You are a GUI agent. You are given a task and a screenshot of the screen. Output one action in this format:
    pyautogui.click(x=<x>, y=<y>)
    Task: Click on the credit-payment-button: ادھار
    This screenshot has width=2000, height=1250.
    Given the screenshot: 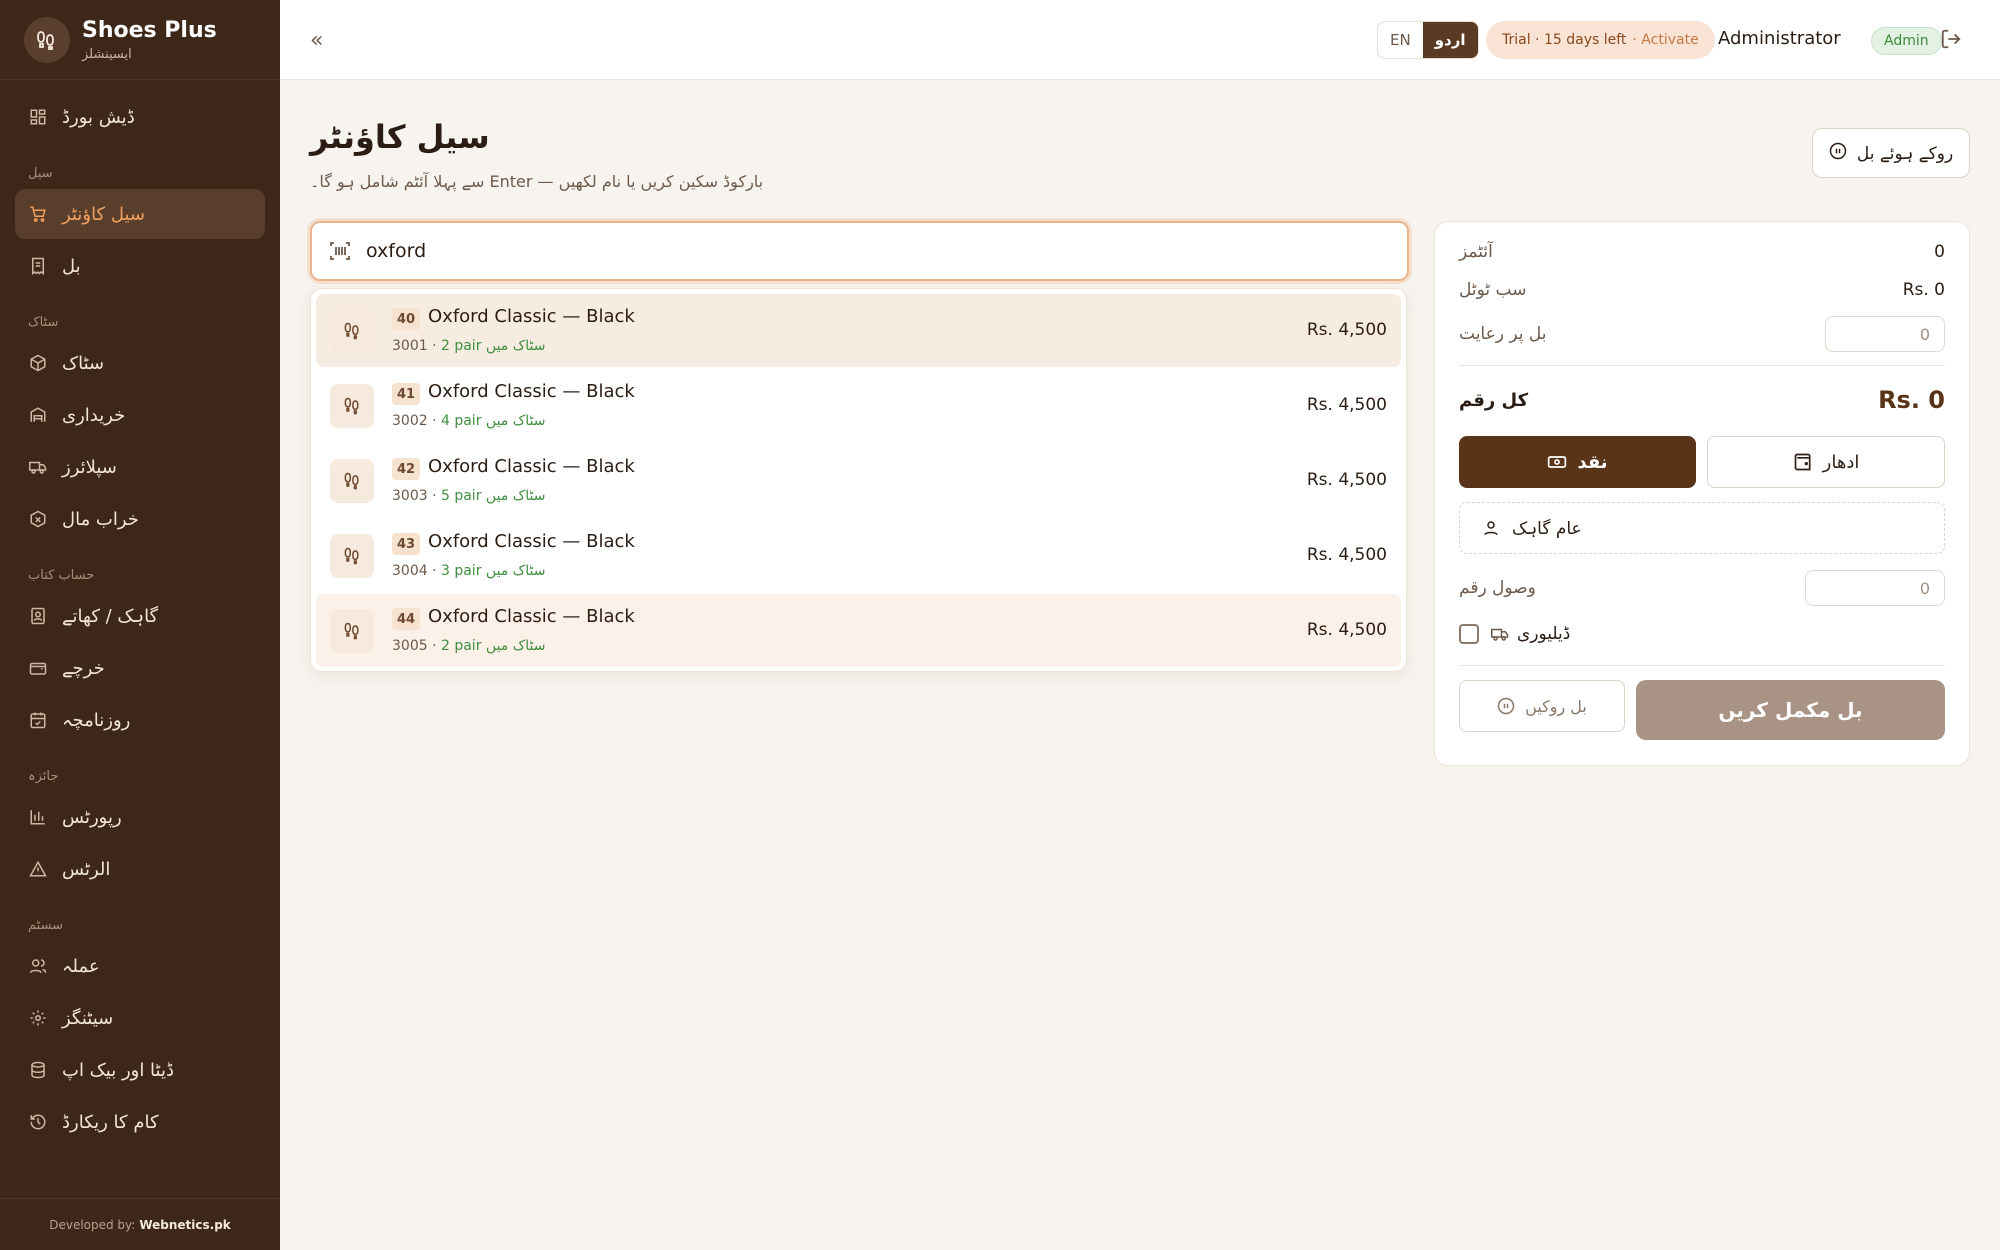 What is the action you would take?
    pyautogui.click(x=1826, y=462)
    